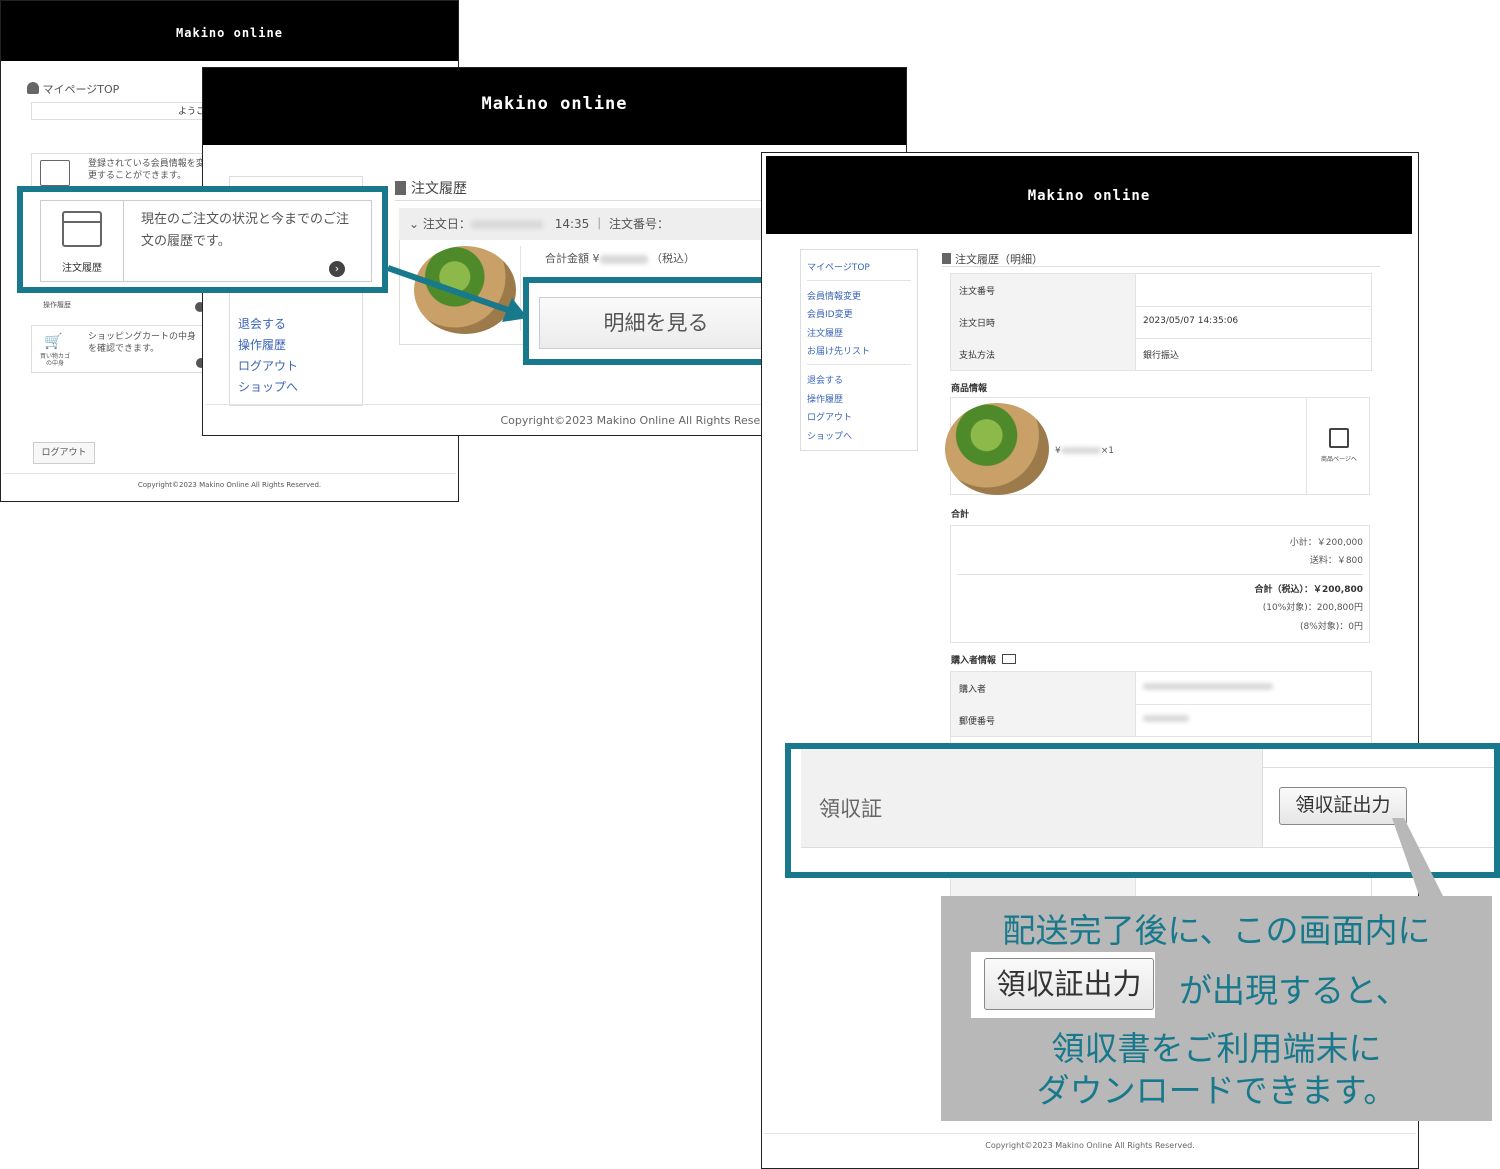 This screenshot has height=1169, width=1500. I want to click on book-icon, so click(55, 173).